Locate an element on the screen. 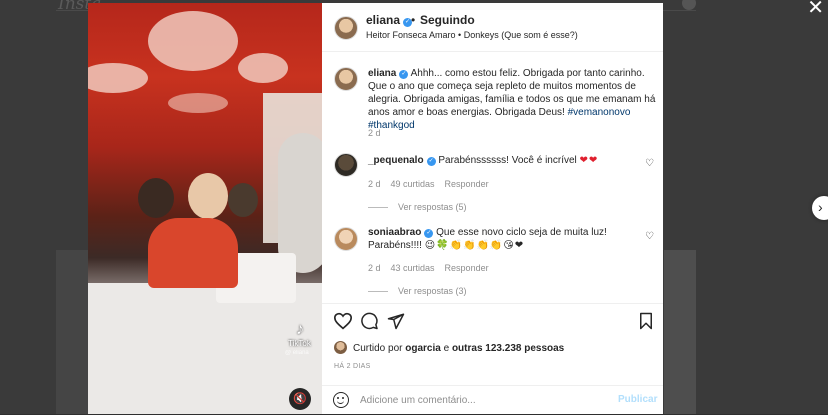  likes-connector: e is located at coordinates (446, 348).